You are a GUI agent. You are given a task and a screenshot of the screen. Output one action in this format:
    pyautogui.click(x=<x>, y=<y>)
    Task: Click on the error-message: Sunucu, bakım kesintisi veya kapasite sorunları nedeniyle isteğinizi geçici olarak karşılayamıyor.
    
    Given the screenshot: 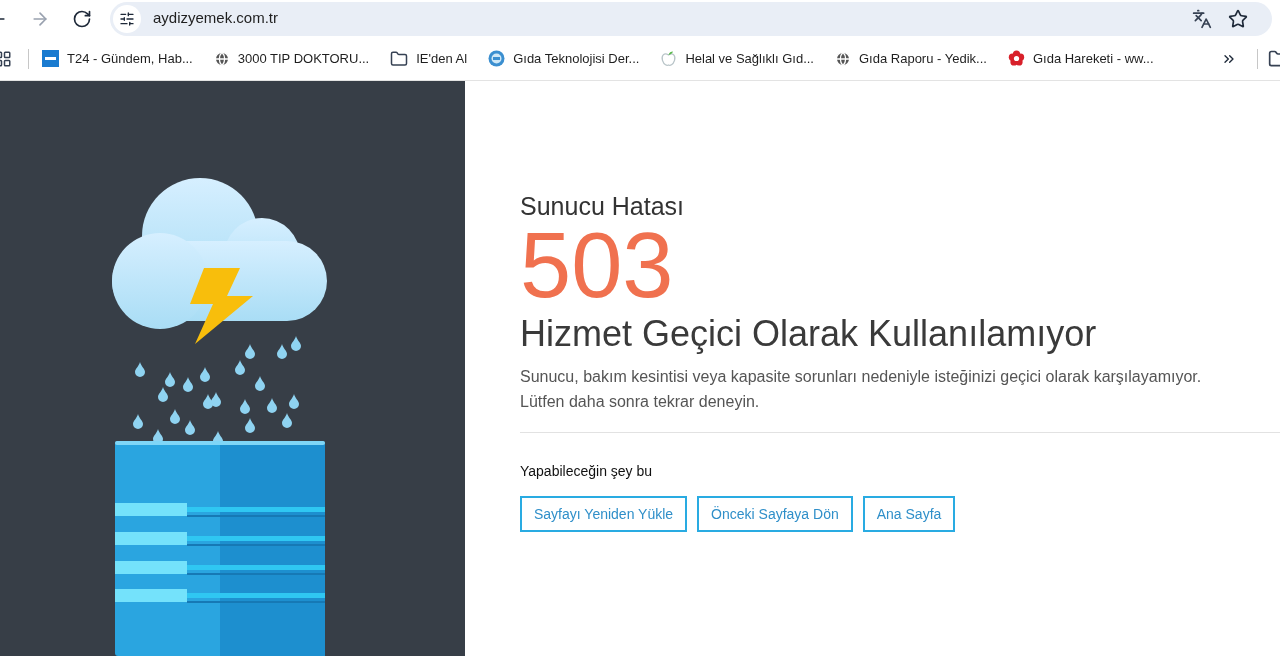 What is the action you would take?
    pyautogui.click(x=861, y=377)
    